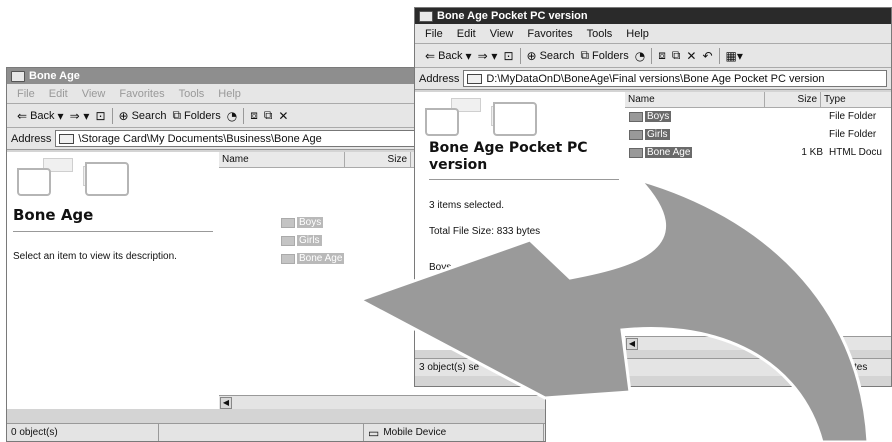 The height and width of the screenshot is (442, 892). I want to click on column-type: Type, so click(856, 99).